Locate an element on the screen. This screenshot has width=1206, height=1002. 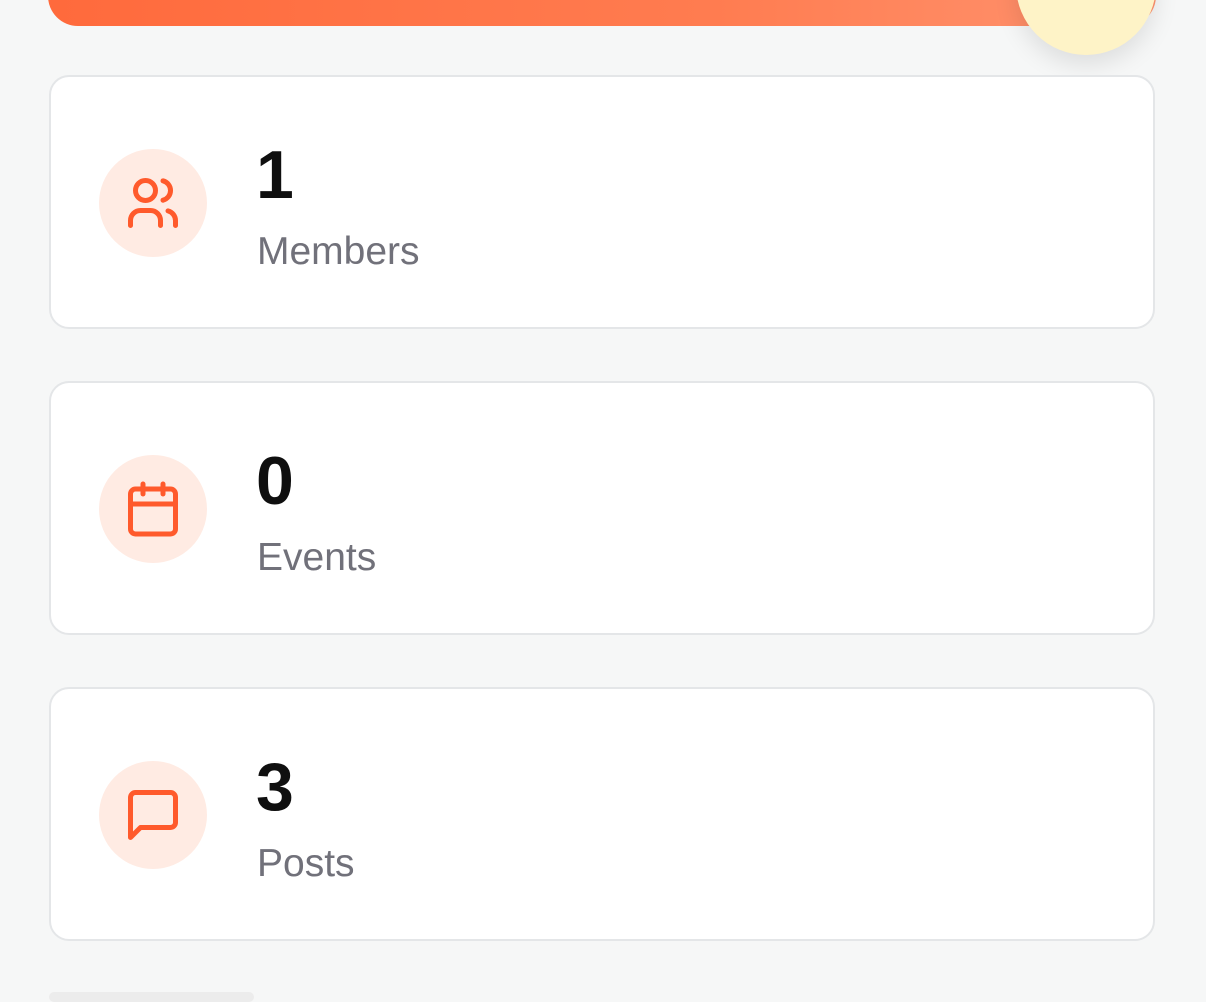
events-label: Events is located at coordinates (317, 557).